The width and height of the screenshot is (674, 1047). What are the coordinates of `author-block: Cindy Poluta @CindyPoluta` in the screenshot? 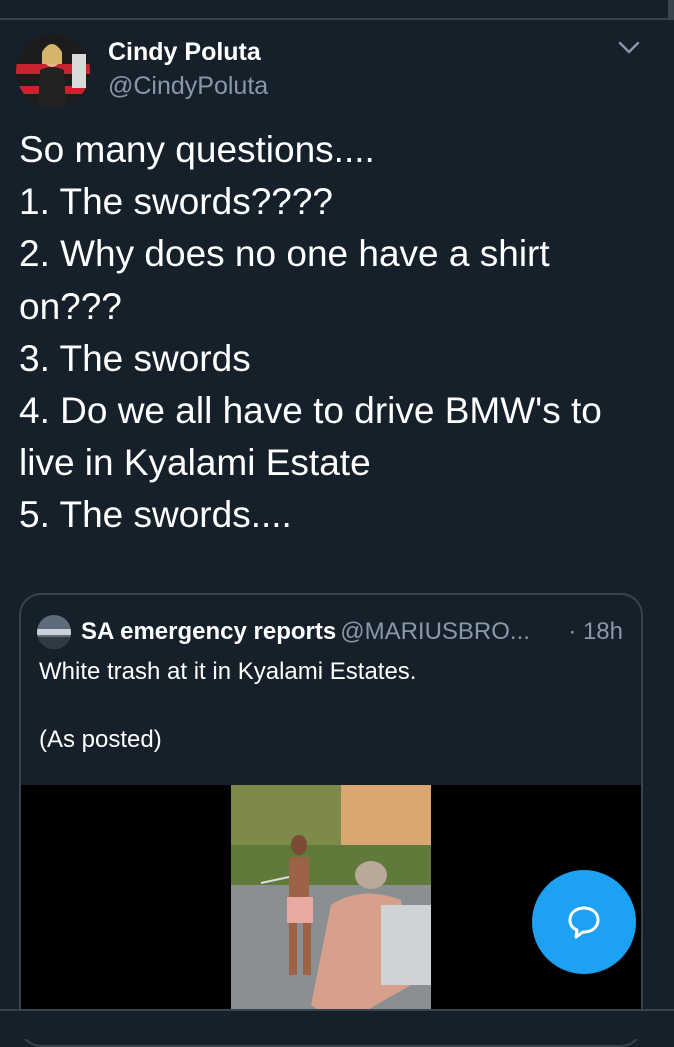 It's located at (188, 69).